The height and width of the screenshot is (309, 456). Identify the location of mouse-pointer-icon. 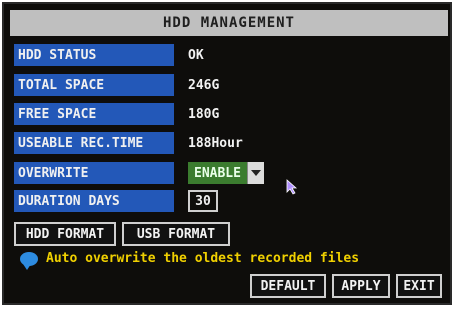
(292, 187).